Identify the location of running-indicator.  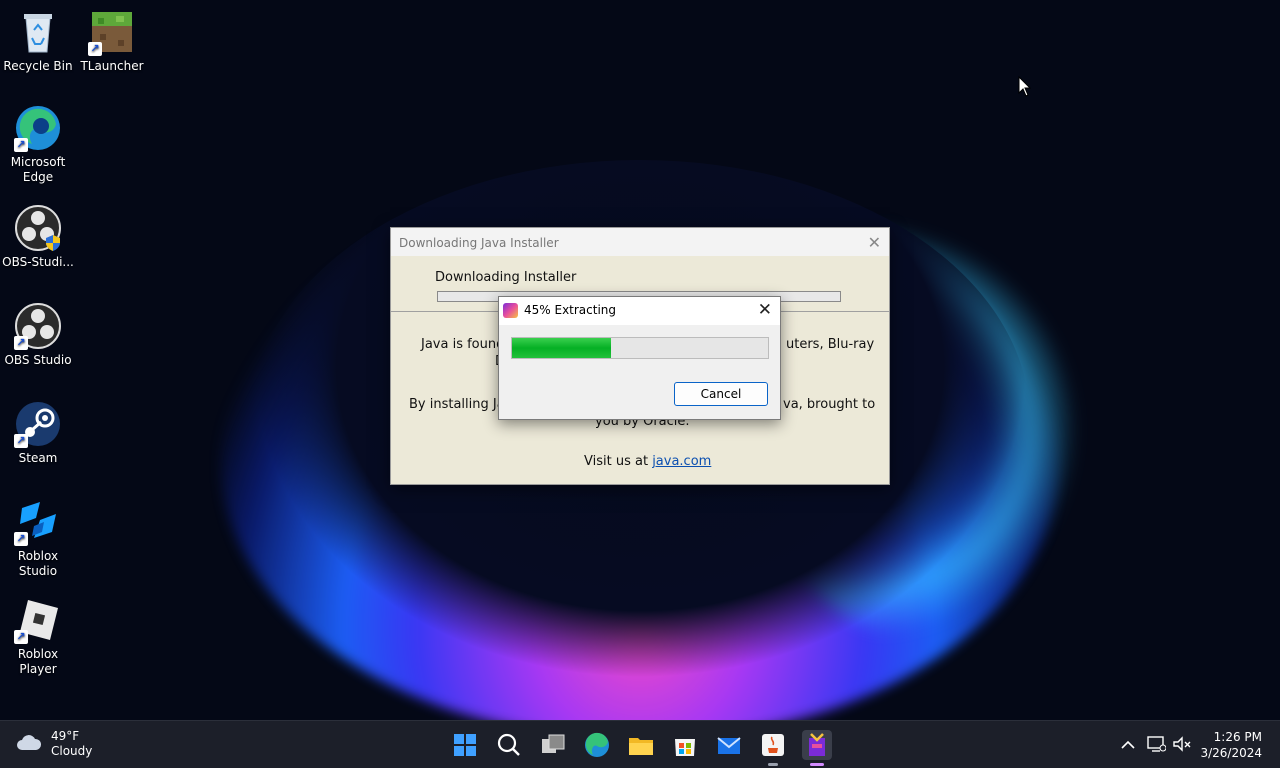
(773, 764).